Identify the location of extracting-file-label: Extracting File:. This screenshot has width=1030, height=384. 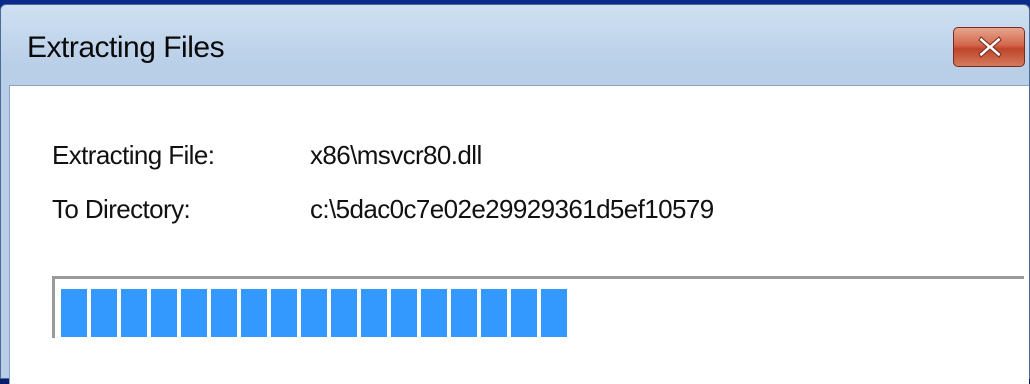
(133, 155).